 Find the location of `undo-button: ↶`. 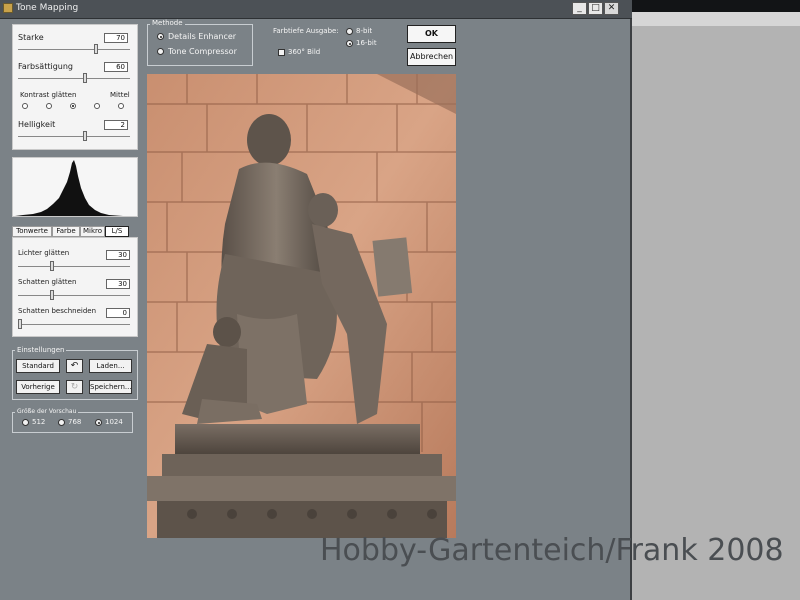

undo-button: ↶ is located at coordinates (74, 366).